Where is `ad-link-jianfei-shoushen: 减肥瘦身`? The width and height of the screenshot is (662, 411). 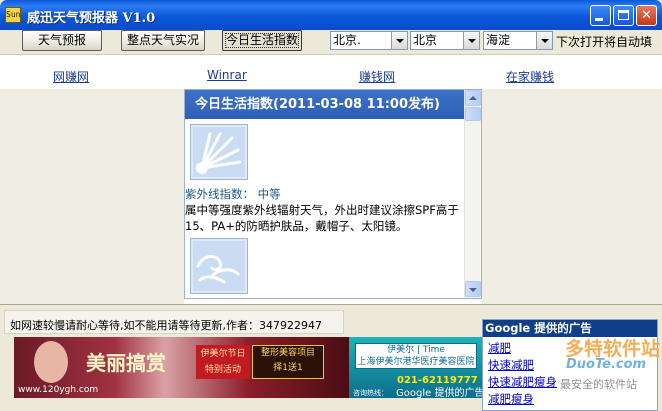
ad-link-jianfei-shoushen: 减肥瘦身 is located at coordinates (511, 399).